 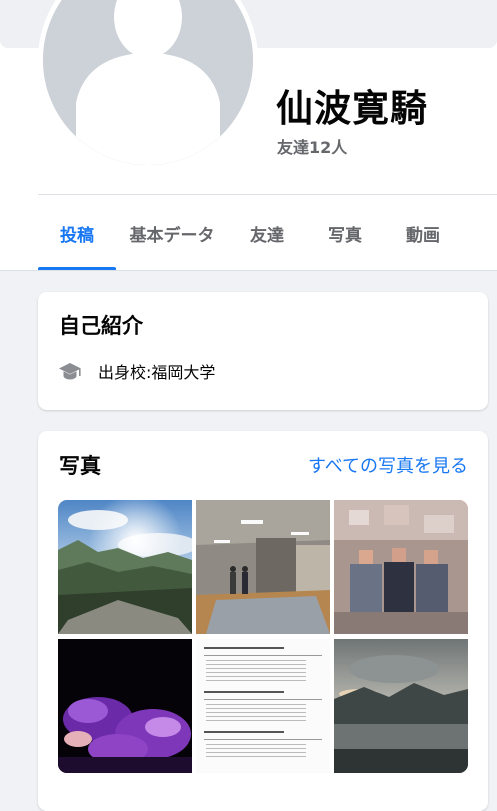 What do you see at coordinates (401, 567) in the screenshot?
I see `photo-group-portrait` at bounding box center [401, 567].